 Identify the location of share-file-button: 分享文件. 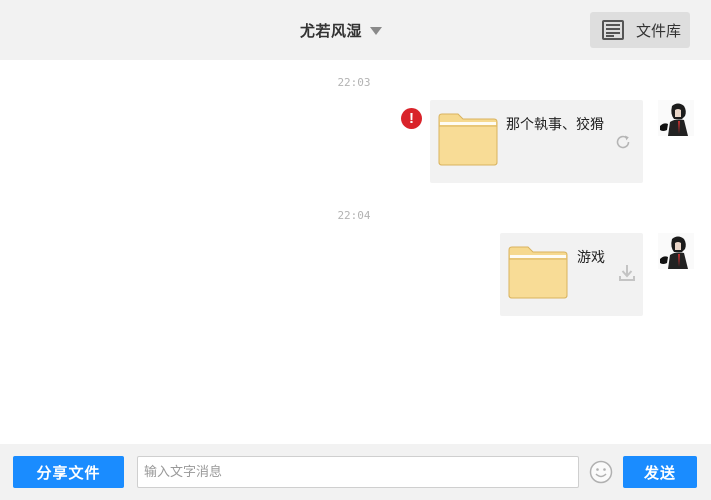
(68, 472).